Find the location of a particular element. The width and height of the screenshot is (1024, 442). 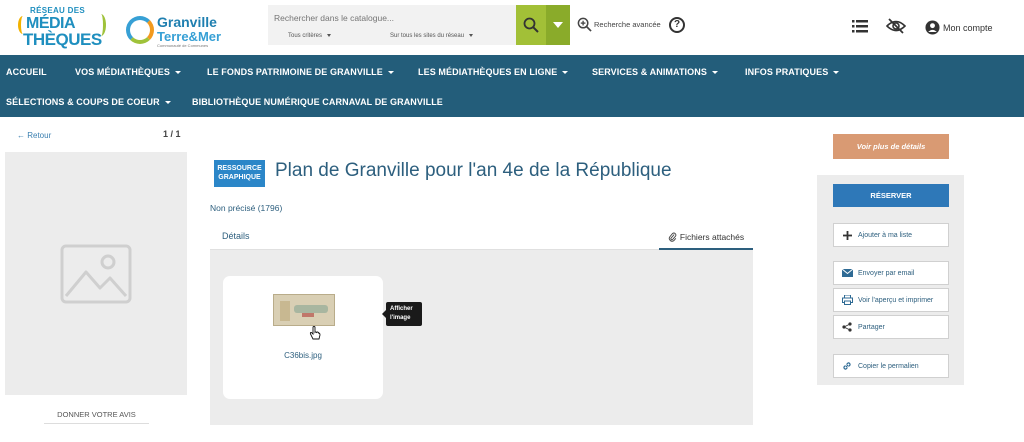

permalink-button: Copier le permalien is located at coordinates (891, 366).